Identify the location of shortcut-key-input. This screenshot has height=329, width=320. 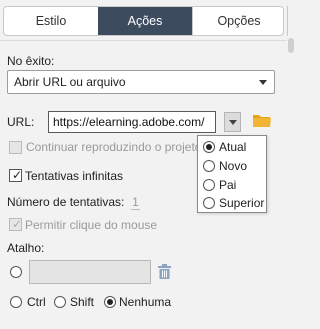
(90, 272).